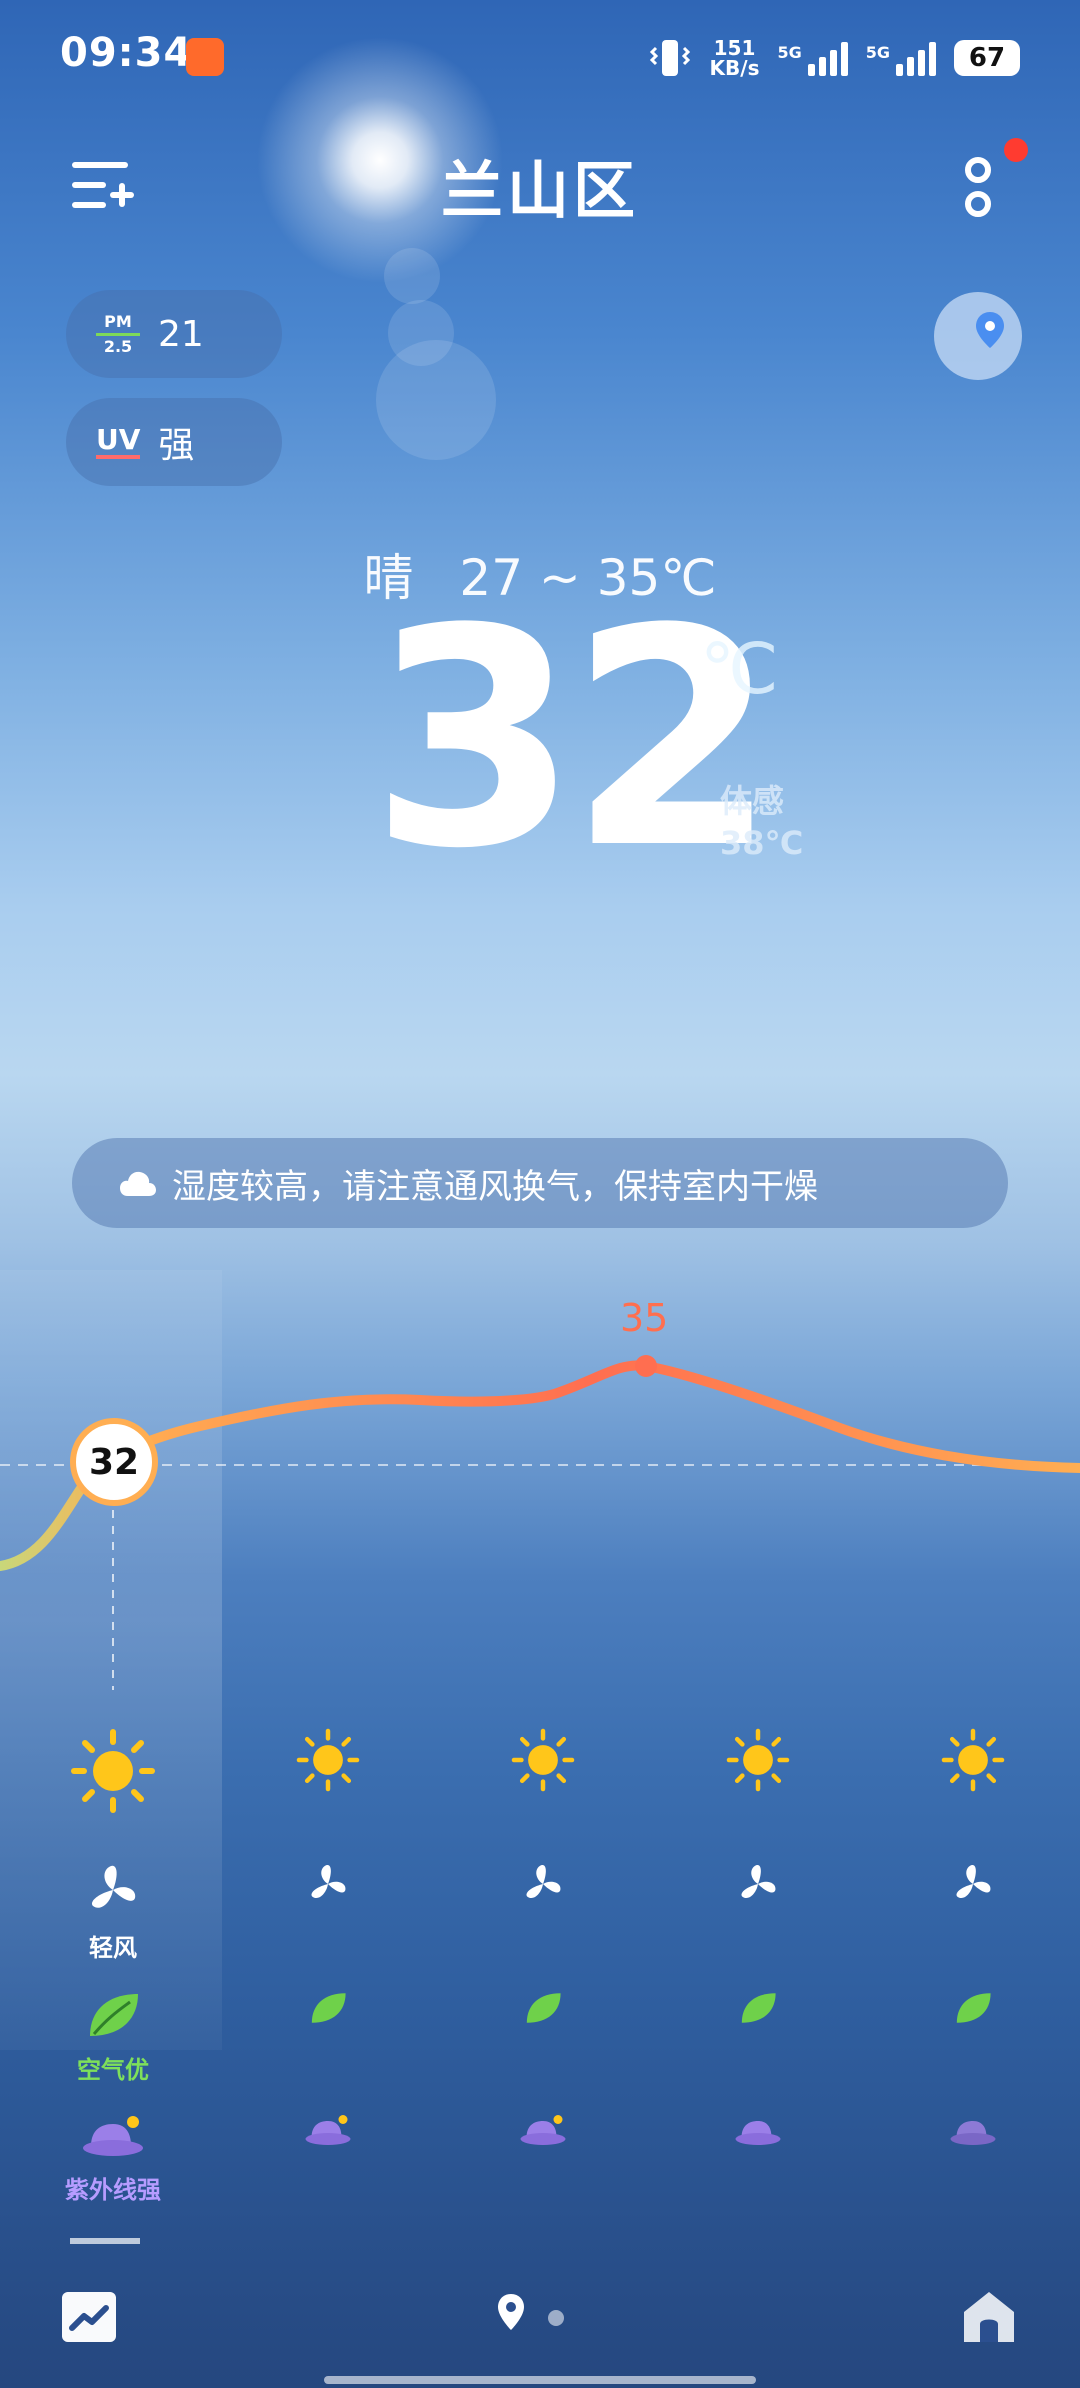 This screenshot has height=2388, width=1080. I want to click on hour-uv: 紫外线强, so click(113, 2158).